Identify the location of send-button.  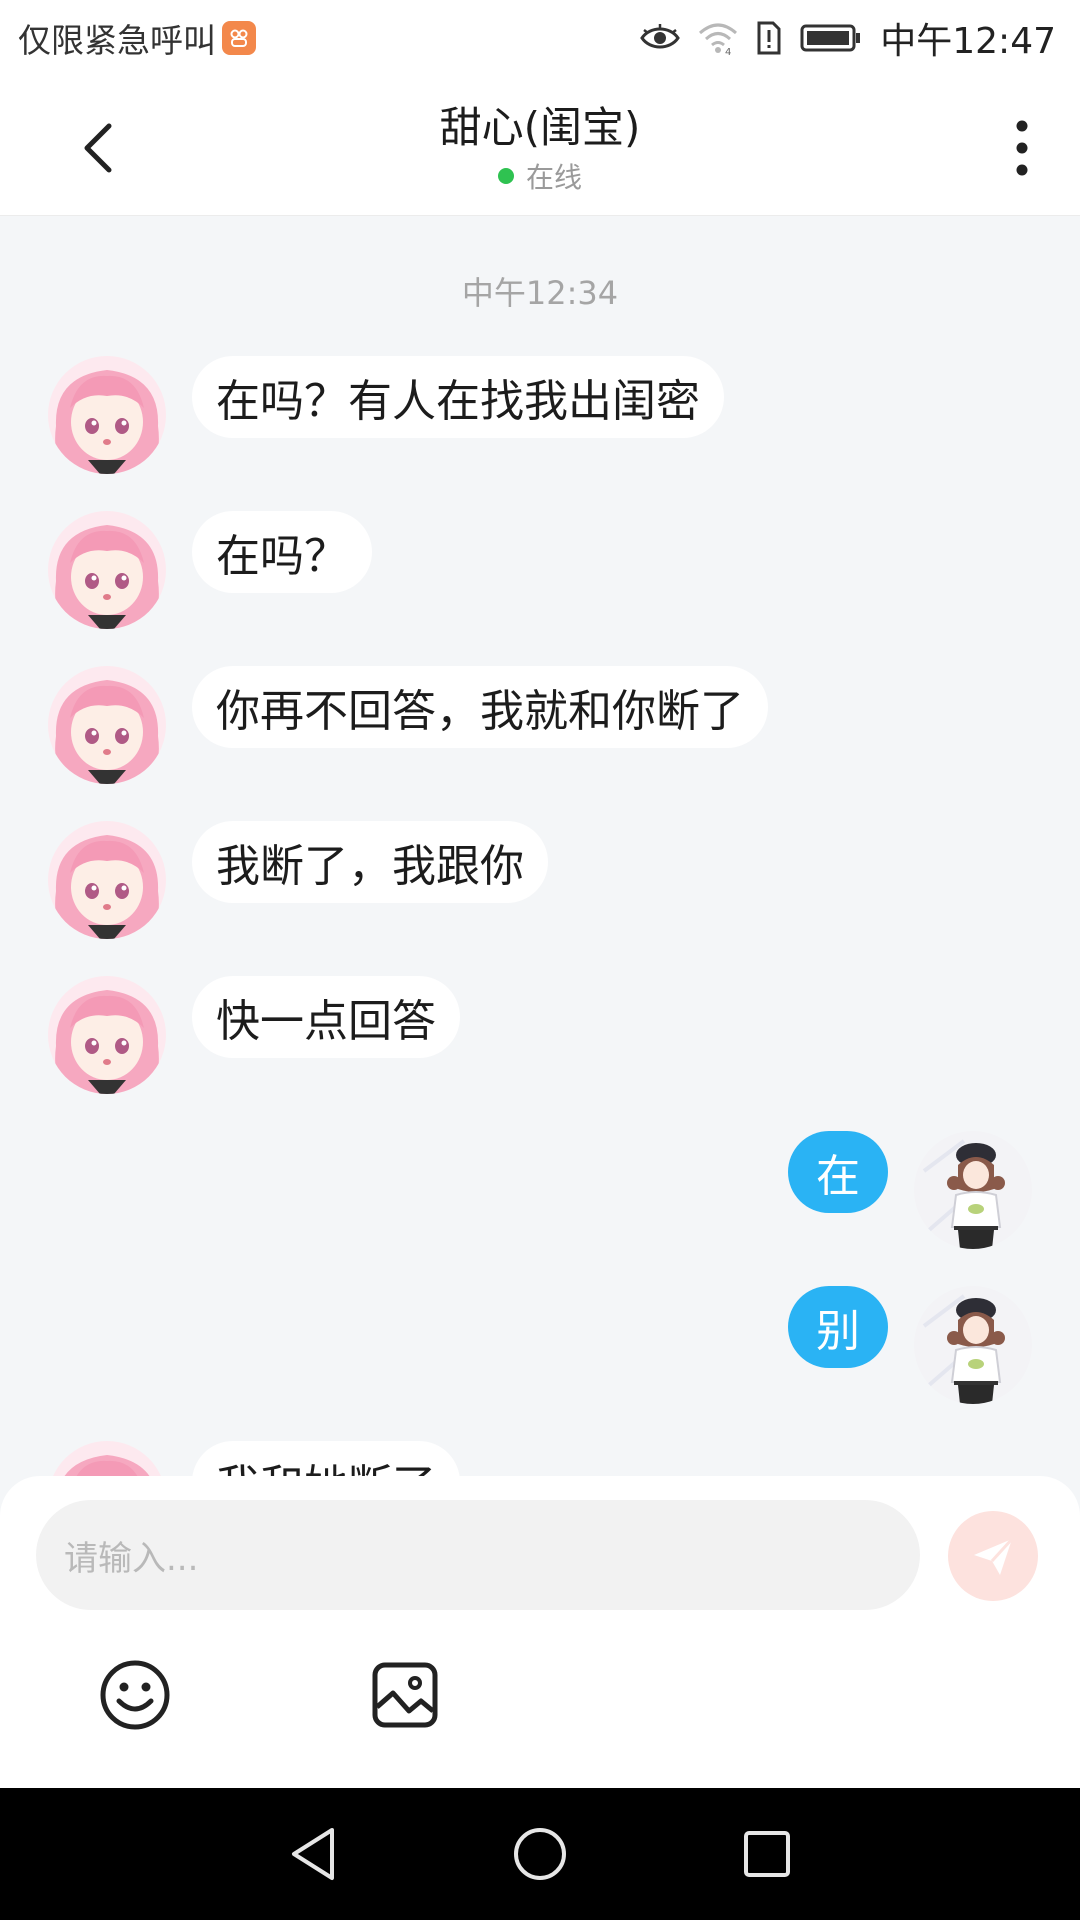
(993, 1556).